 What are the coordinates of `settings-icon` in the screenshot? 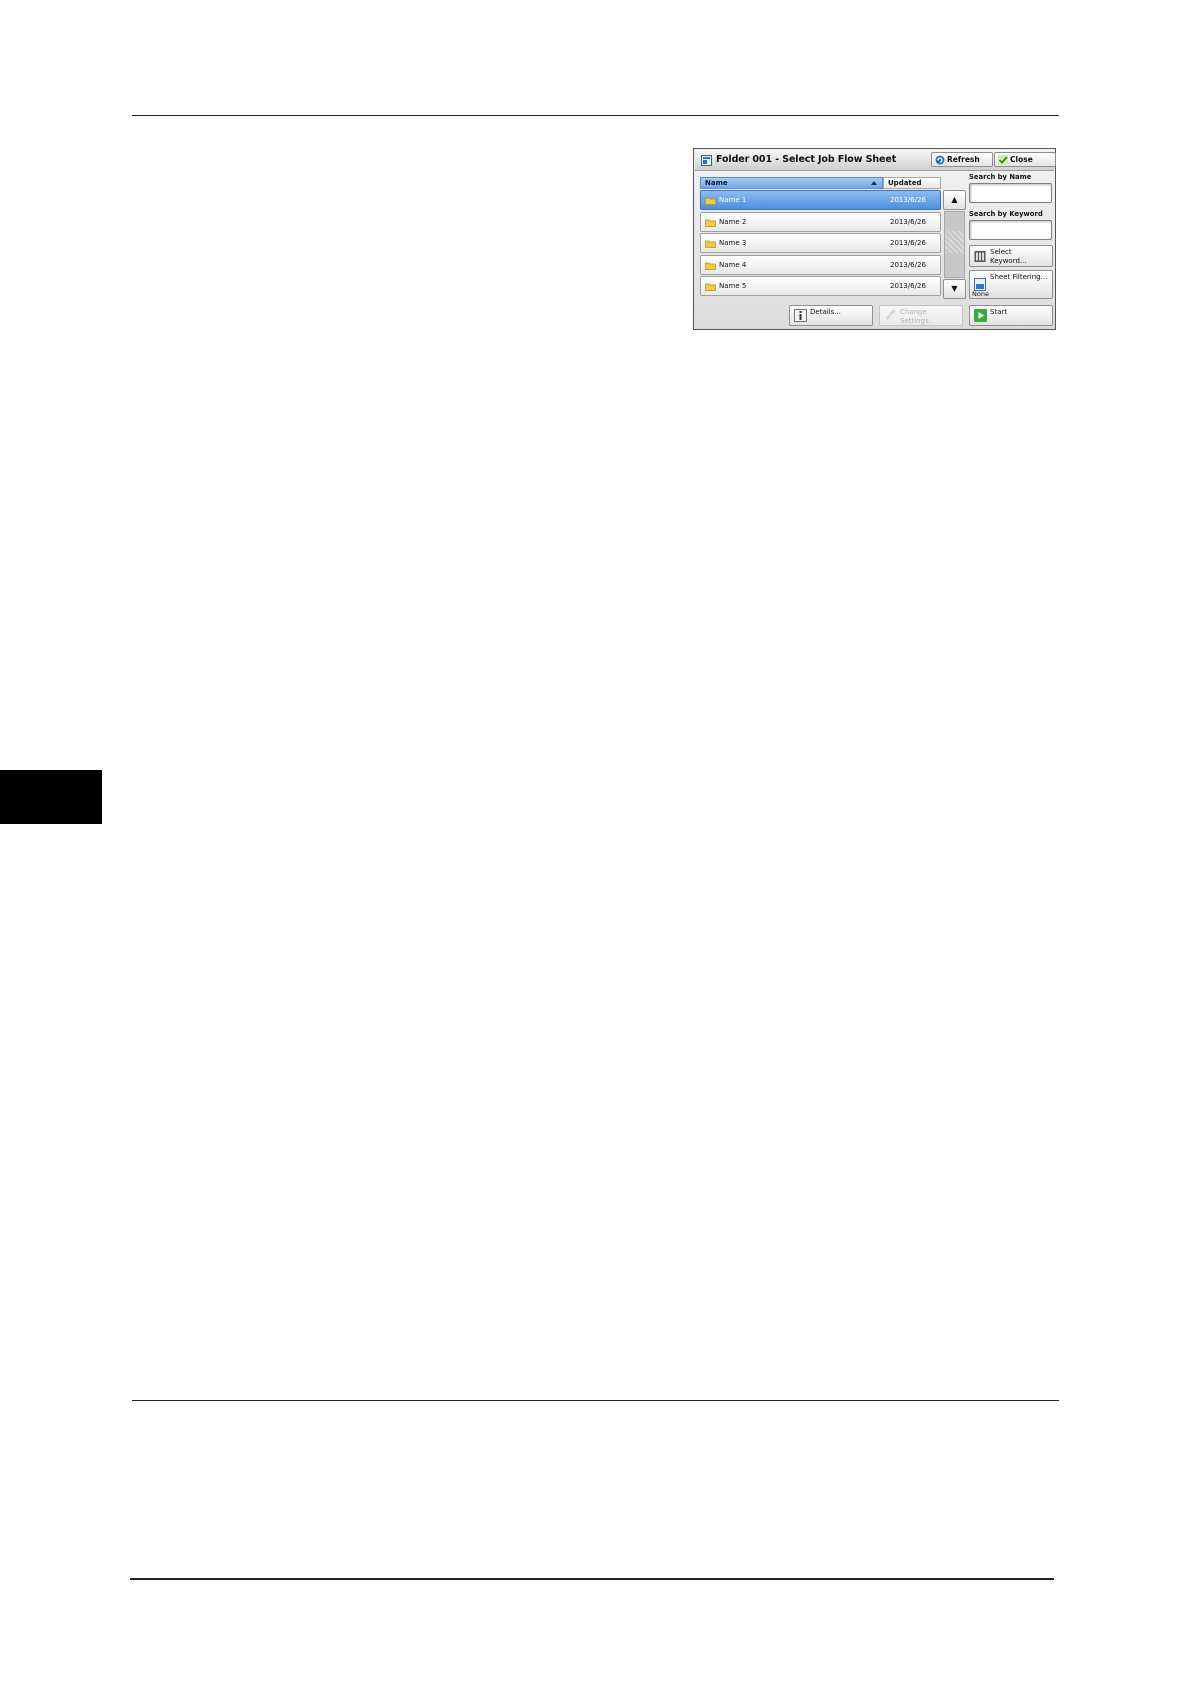 It's located at (891, 314).